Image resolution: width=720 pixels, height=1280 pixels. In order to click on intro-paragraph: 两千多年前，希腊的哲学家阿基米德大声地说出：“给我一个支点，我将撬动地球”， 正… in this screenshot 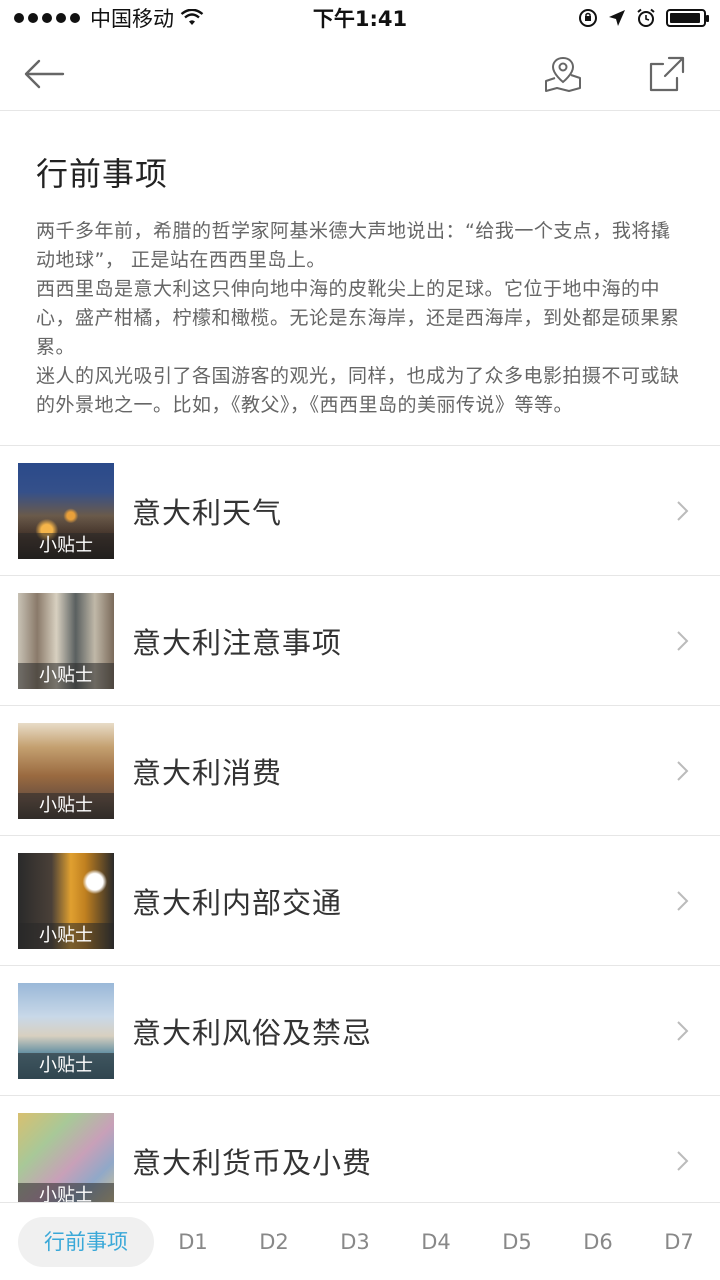, I will do `click(353, 245)`.